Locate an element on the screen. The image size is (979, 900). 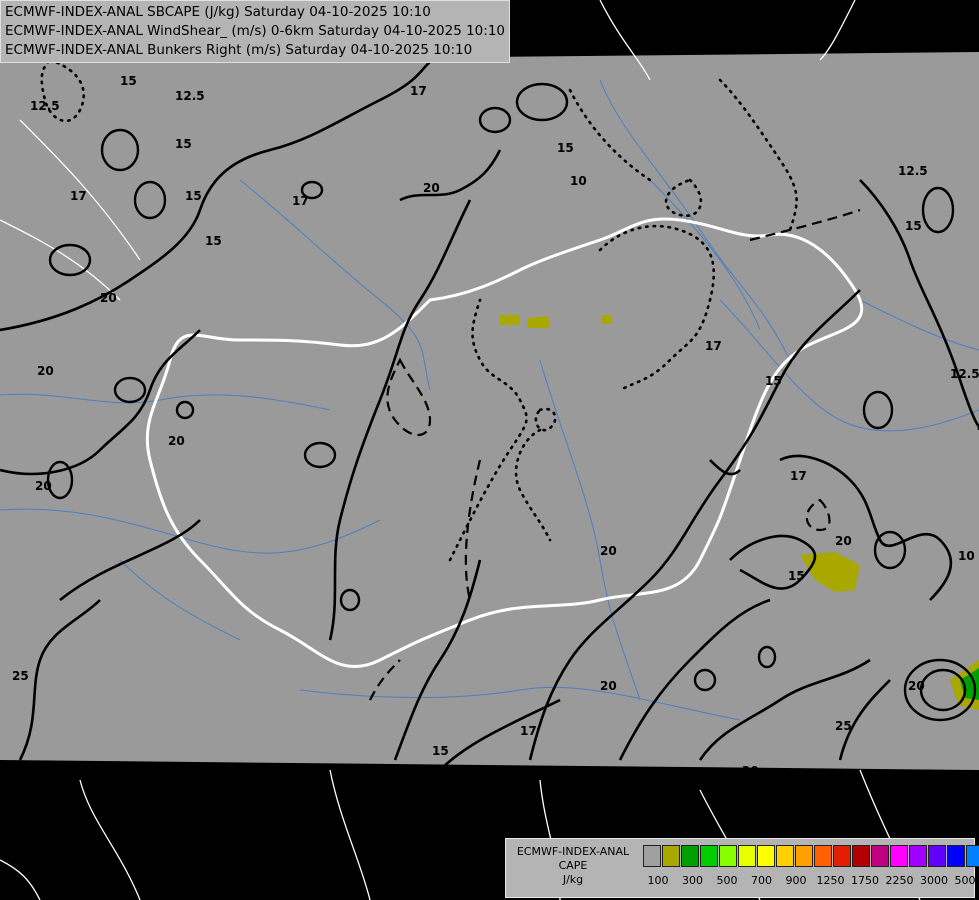
legend-tick-label: 500 is located at coordinates (727, 880).